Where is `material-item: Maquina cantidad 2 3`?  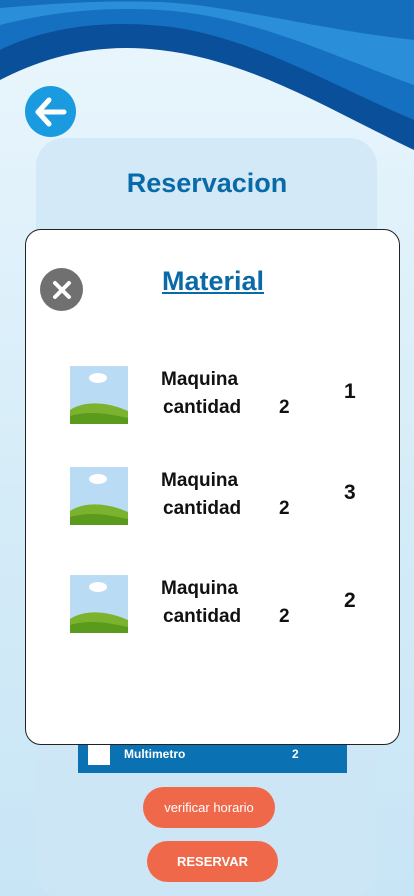 material-item: Maquina cantidad 2 3 is located at coordinates (213, 497).